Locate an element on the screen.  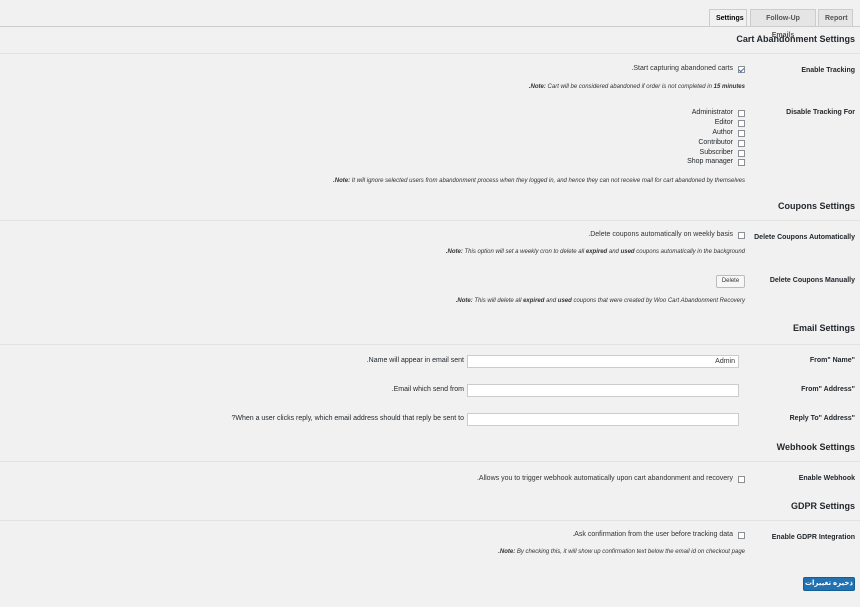
enable-webhook-checkbox is located at coordinates (741, 479).